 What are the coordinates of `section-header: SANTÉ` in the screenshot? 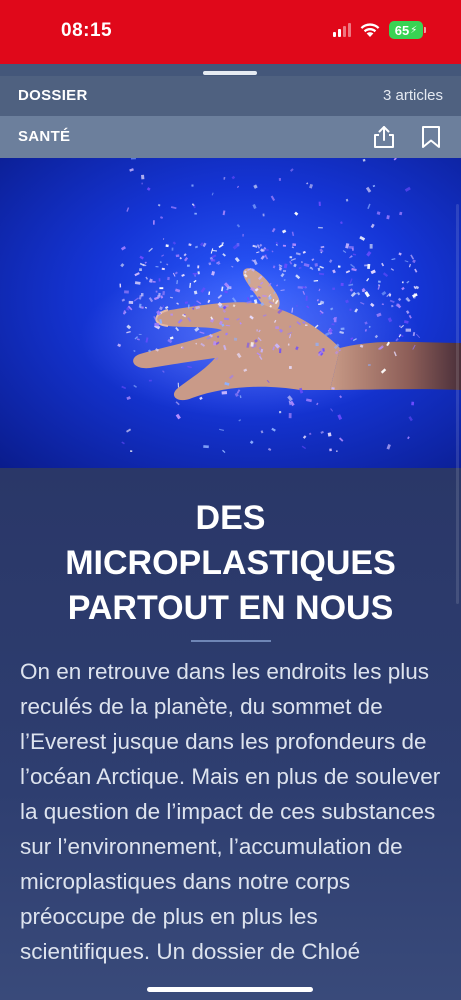 It's located at (230, 137).